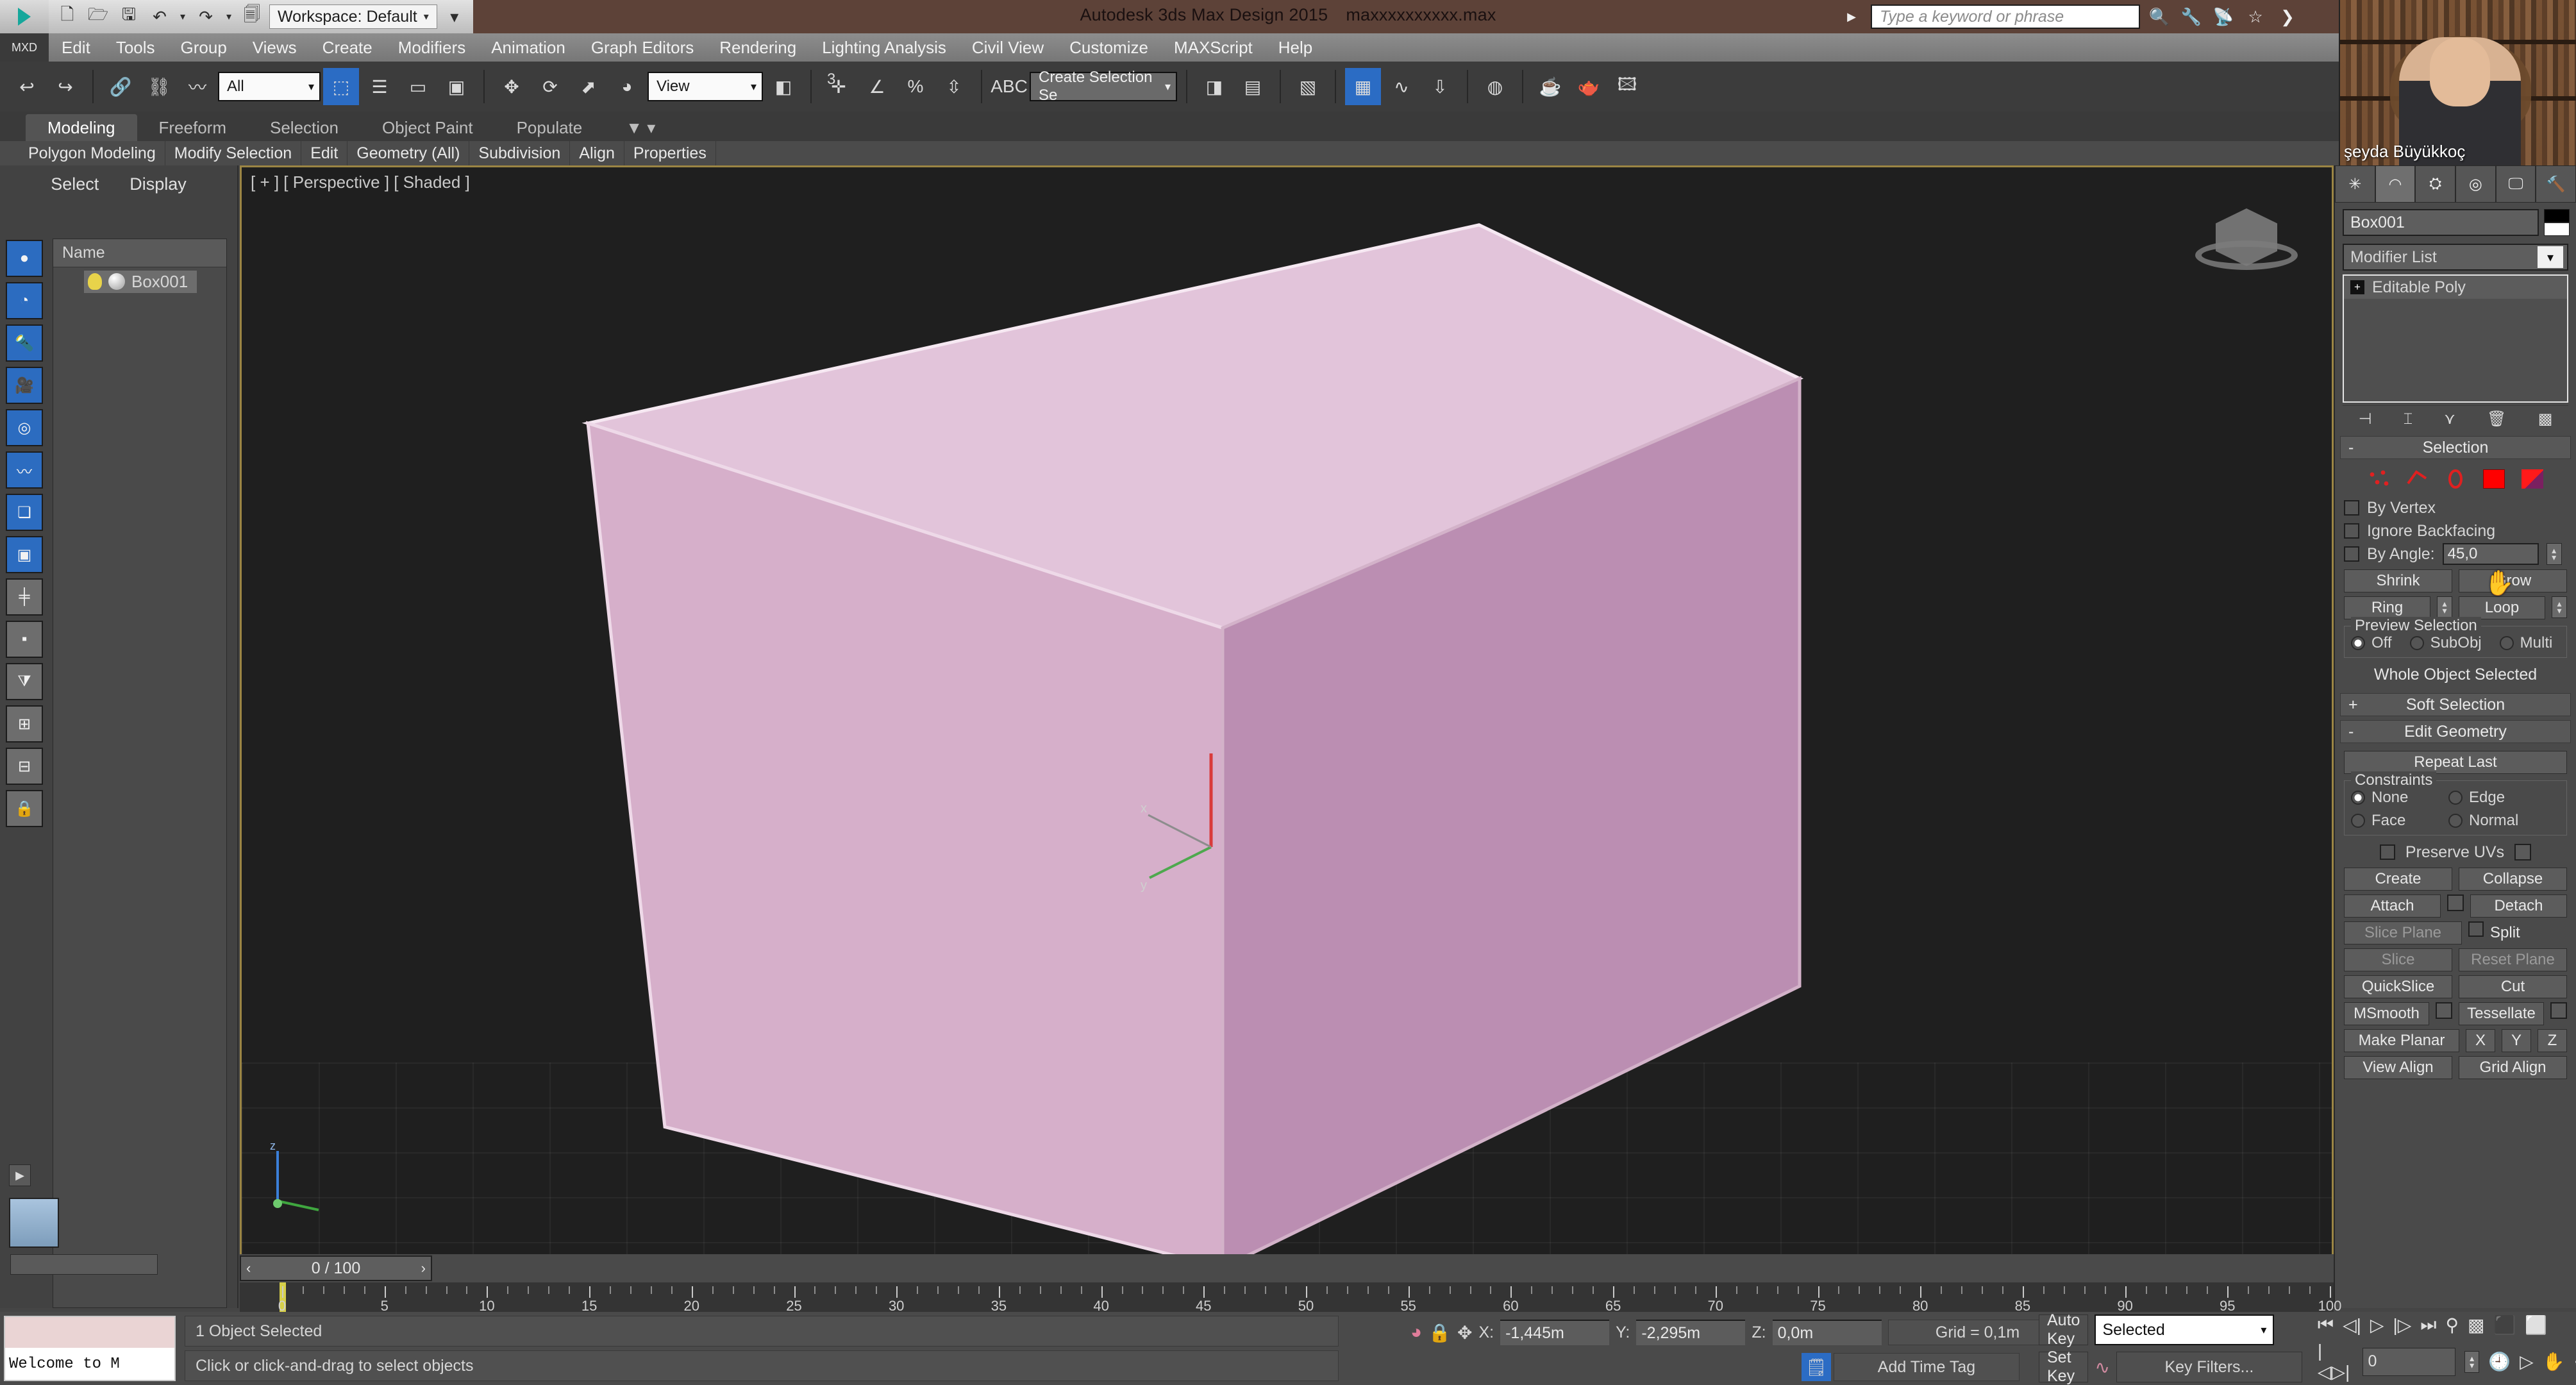 The width and height of the screenshot is (2576, 1385). Describe the element at coordinates (2575, 1362) in the screenshot. I see `orbit-icon: ◓` at that location.